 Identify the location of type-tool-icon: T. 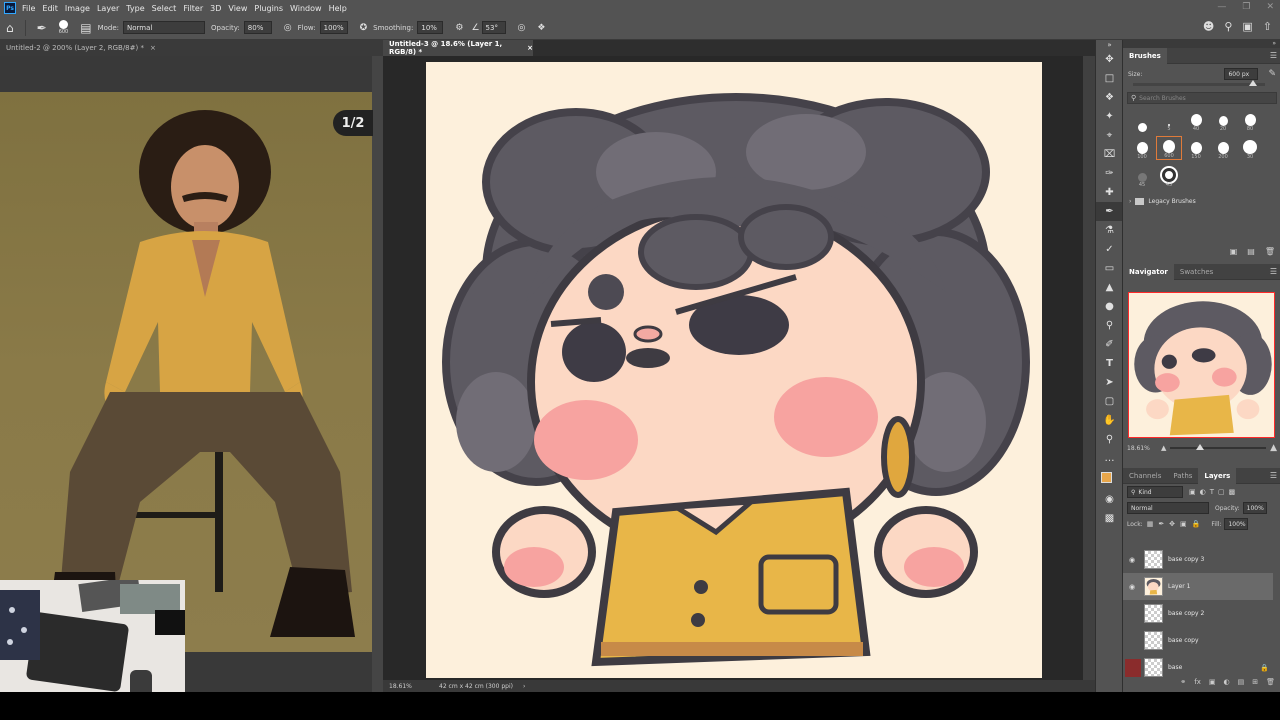
(1109, 363).